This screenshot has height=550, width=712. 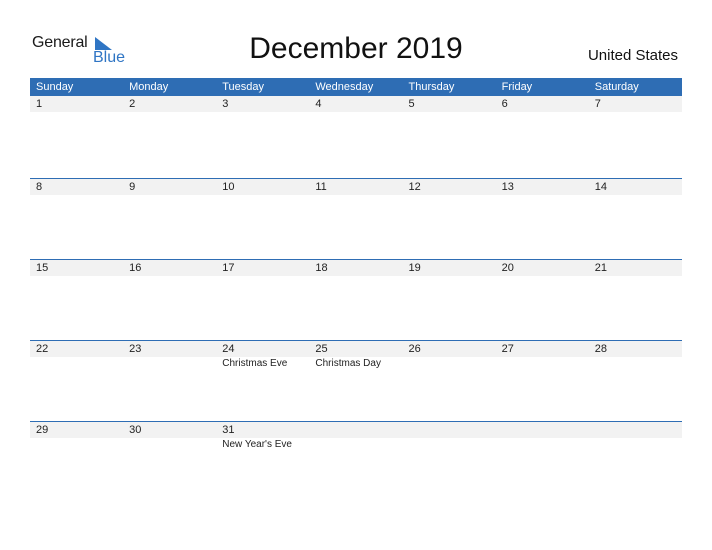 I want to click on date-number: 31, so click(x=263, y=430).